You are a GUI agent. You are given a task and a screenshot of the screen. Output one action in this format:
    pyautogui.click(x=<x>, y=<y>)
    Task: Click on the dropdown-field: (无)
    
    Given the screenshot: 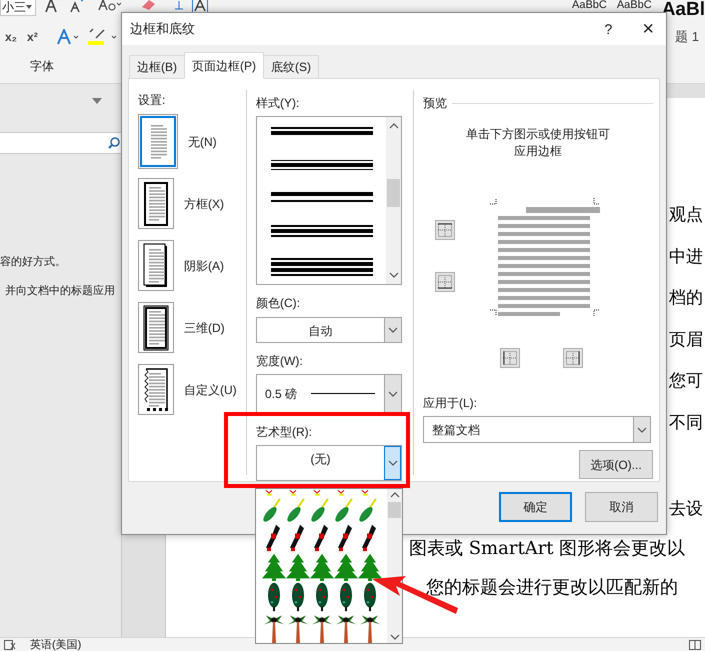 What is the action you would take?
    pyautogui.click(x=329, y=463)
    